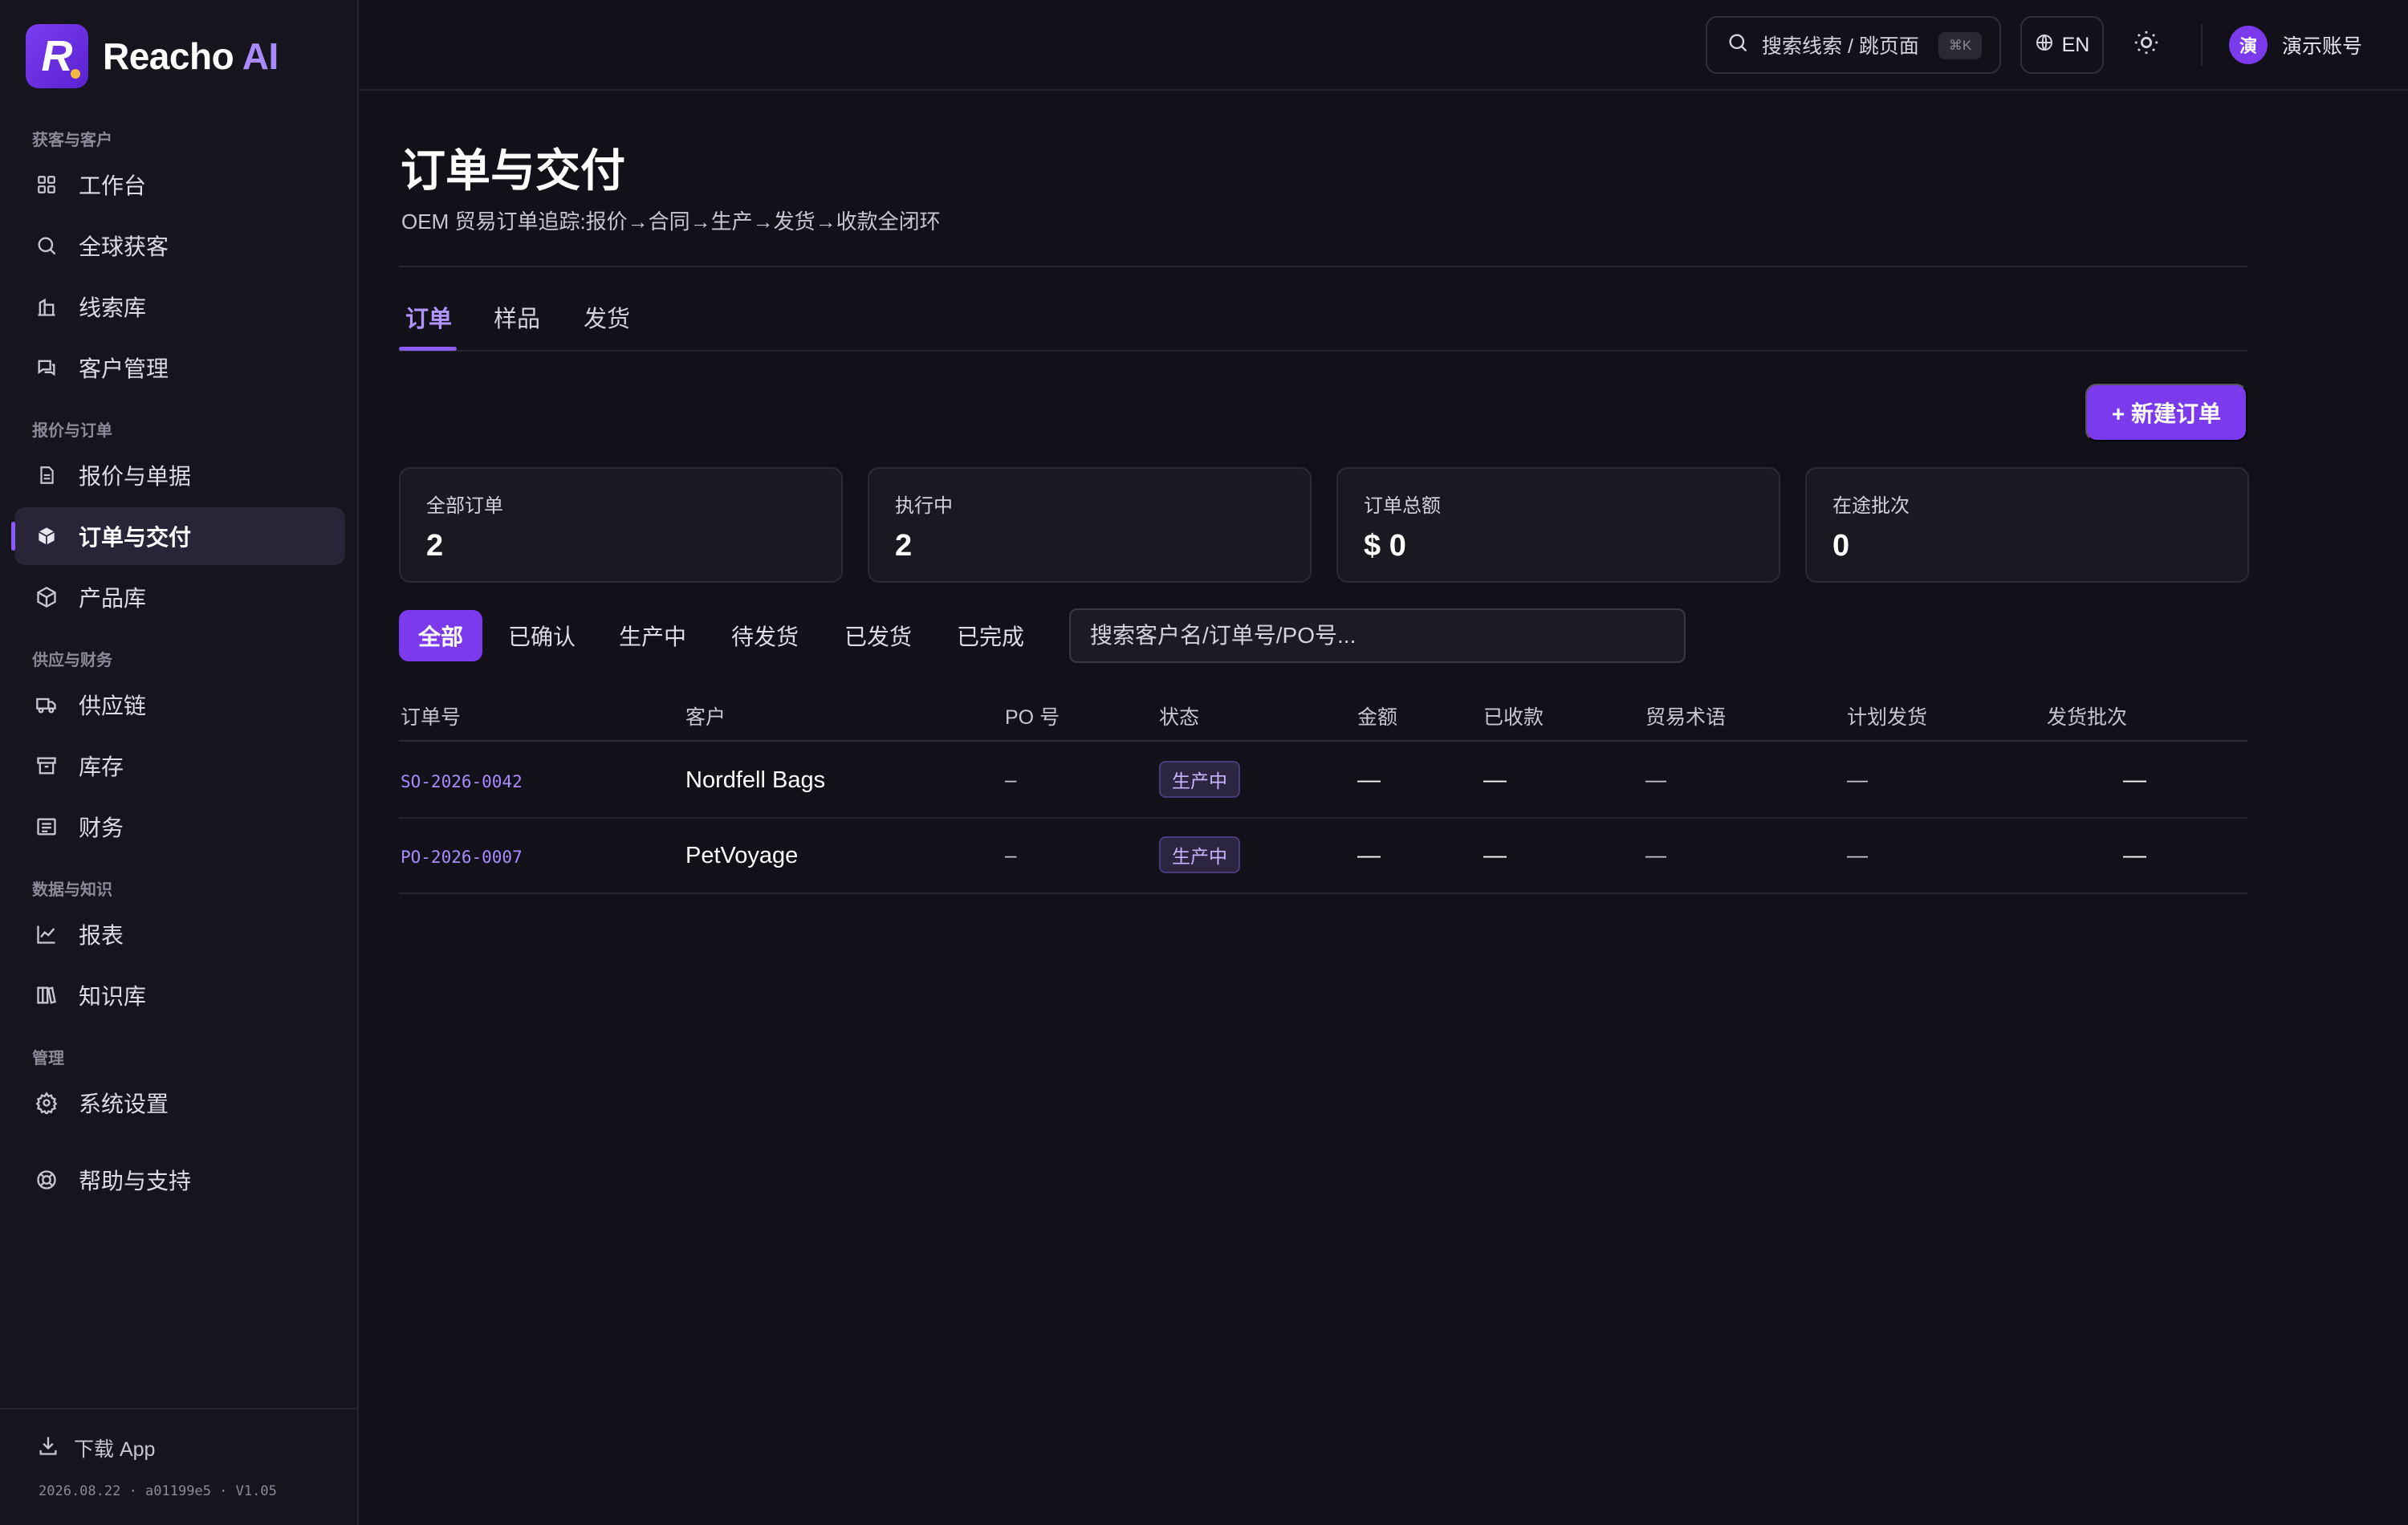  I want to click on active-tab-indicator, so click(428, 349).